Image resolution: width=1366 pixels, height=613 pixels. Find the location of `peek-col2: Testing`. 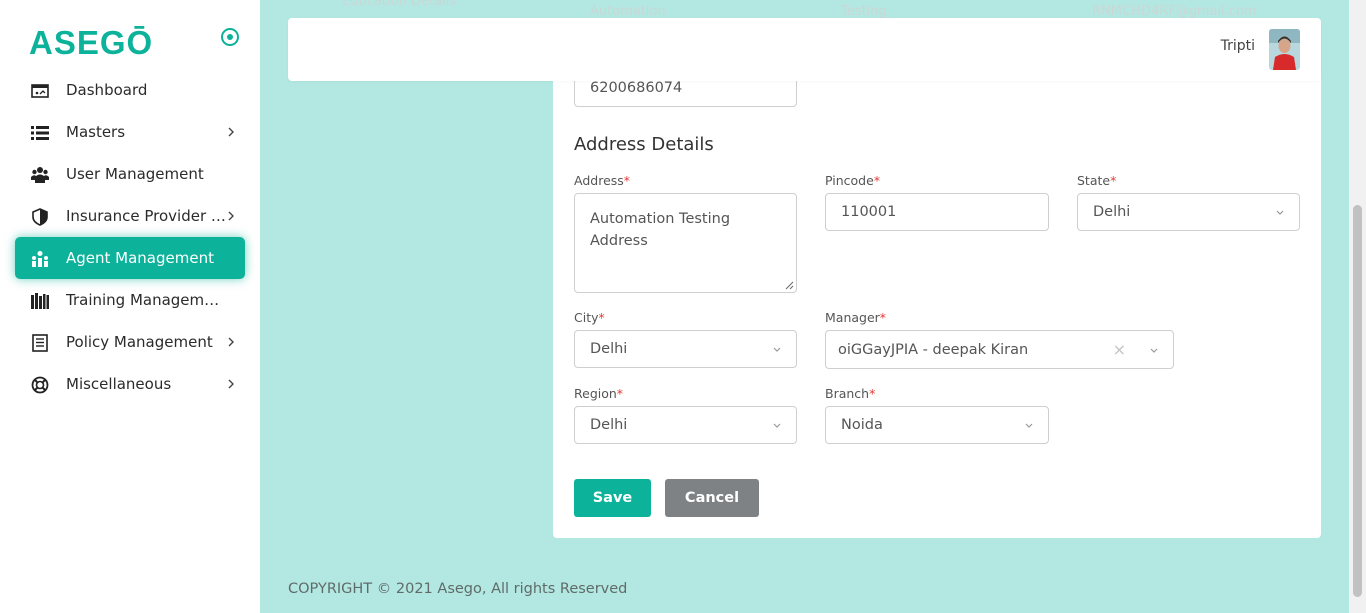

peek-col2: Testing is located at coordinates (864, 9).